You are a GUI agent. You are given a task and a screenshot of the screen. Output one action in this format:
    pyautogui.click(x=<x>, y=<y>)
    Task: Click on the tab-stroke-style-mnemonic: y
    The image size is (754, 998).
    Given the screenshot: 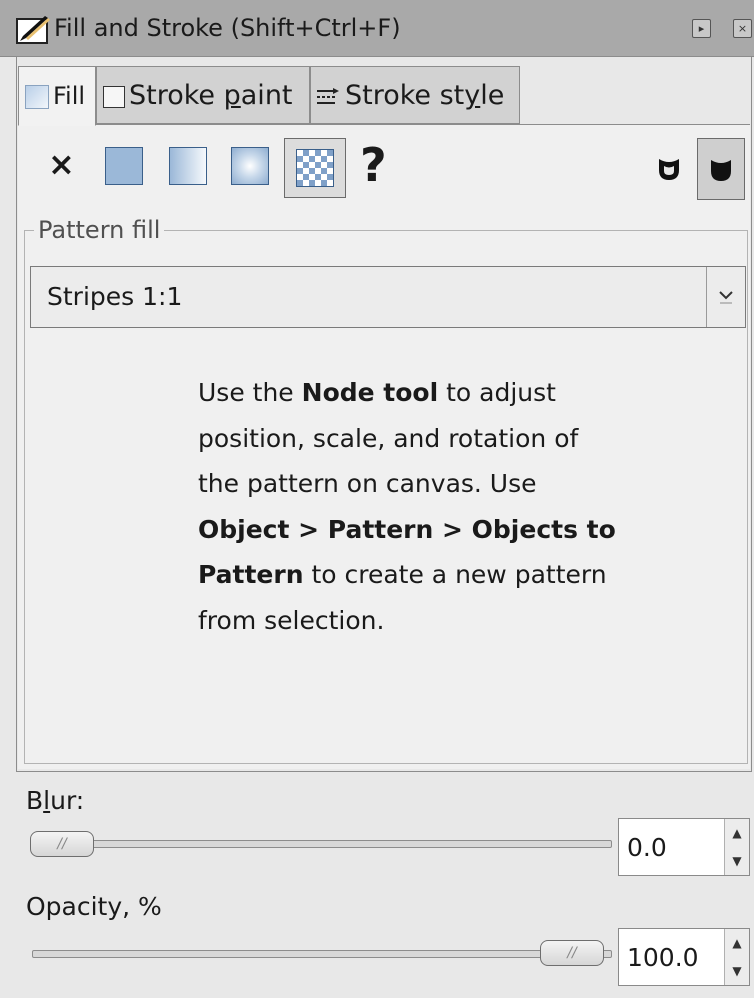 What is the action you would take?
    pyautogui.click(x=472, y=95)
    